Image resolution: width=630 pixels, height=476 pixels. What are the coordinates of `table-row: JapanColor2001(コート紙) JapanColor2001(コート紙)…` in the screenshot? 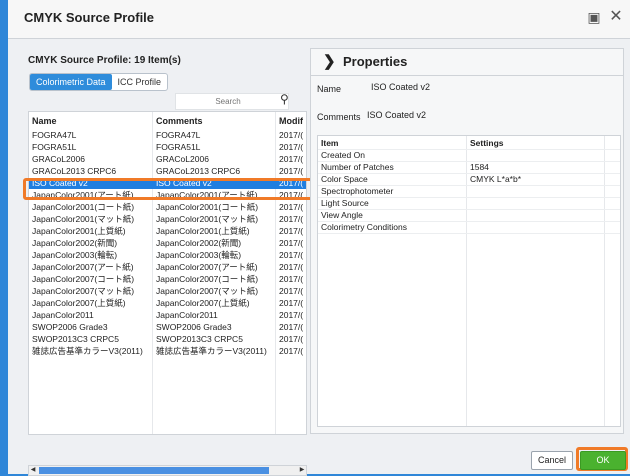 It's located at (167, 207).